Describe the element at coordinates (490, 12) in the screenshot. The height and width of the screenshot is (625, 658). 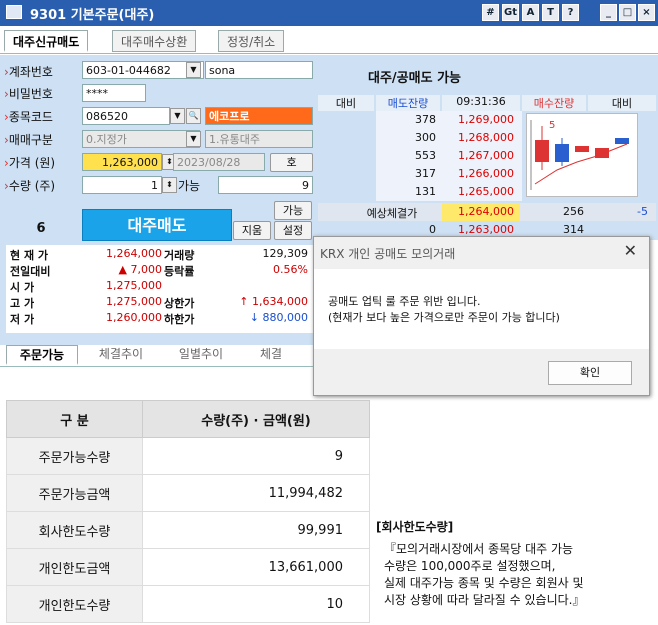
I see `pin-icon: #` at that location.